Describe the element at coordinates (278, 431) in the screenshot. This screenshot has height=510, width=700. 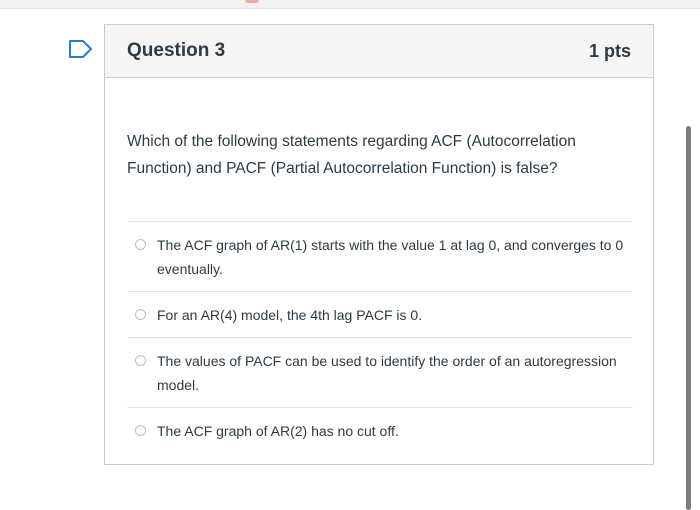
I see `answer-label: The ACF graph of AR(2) has no cut off.` at that location.